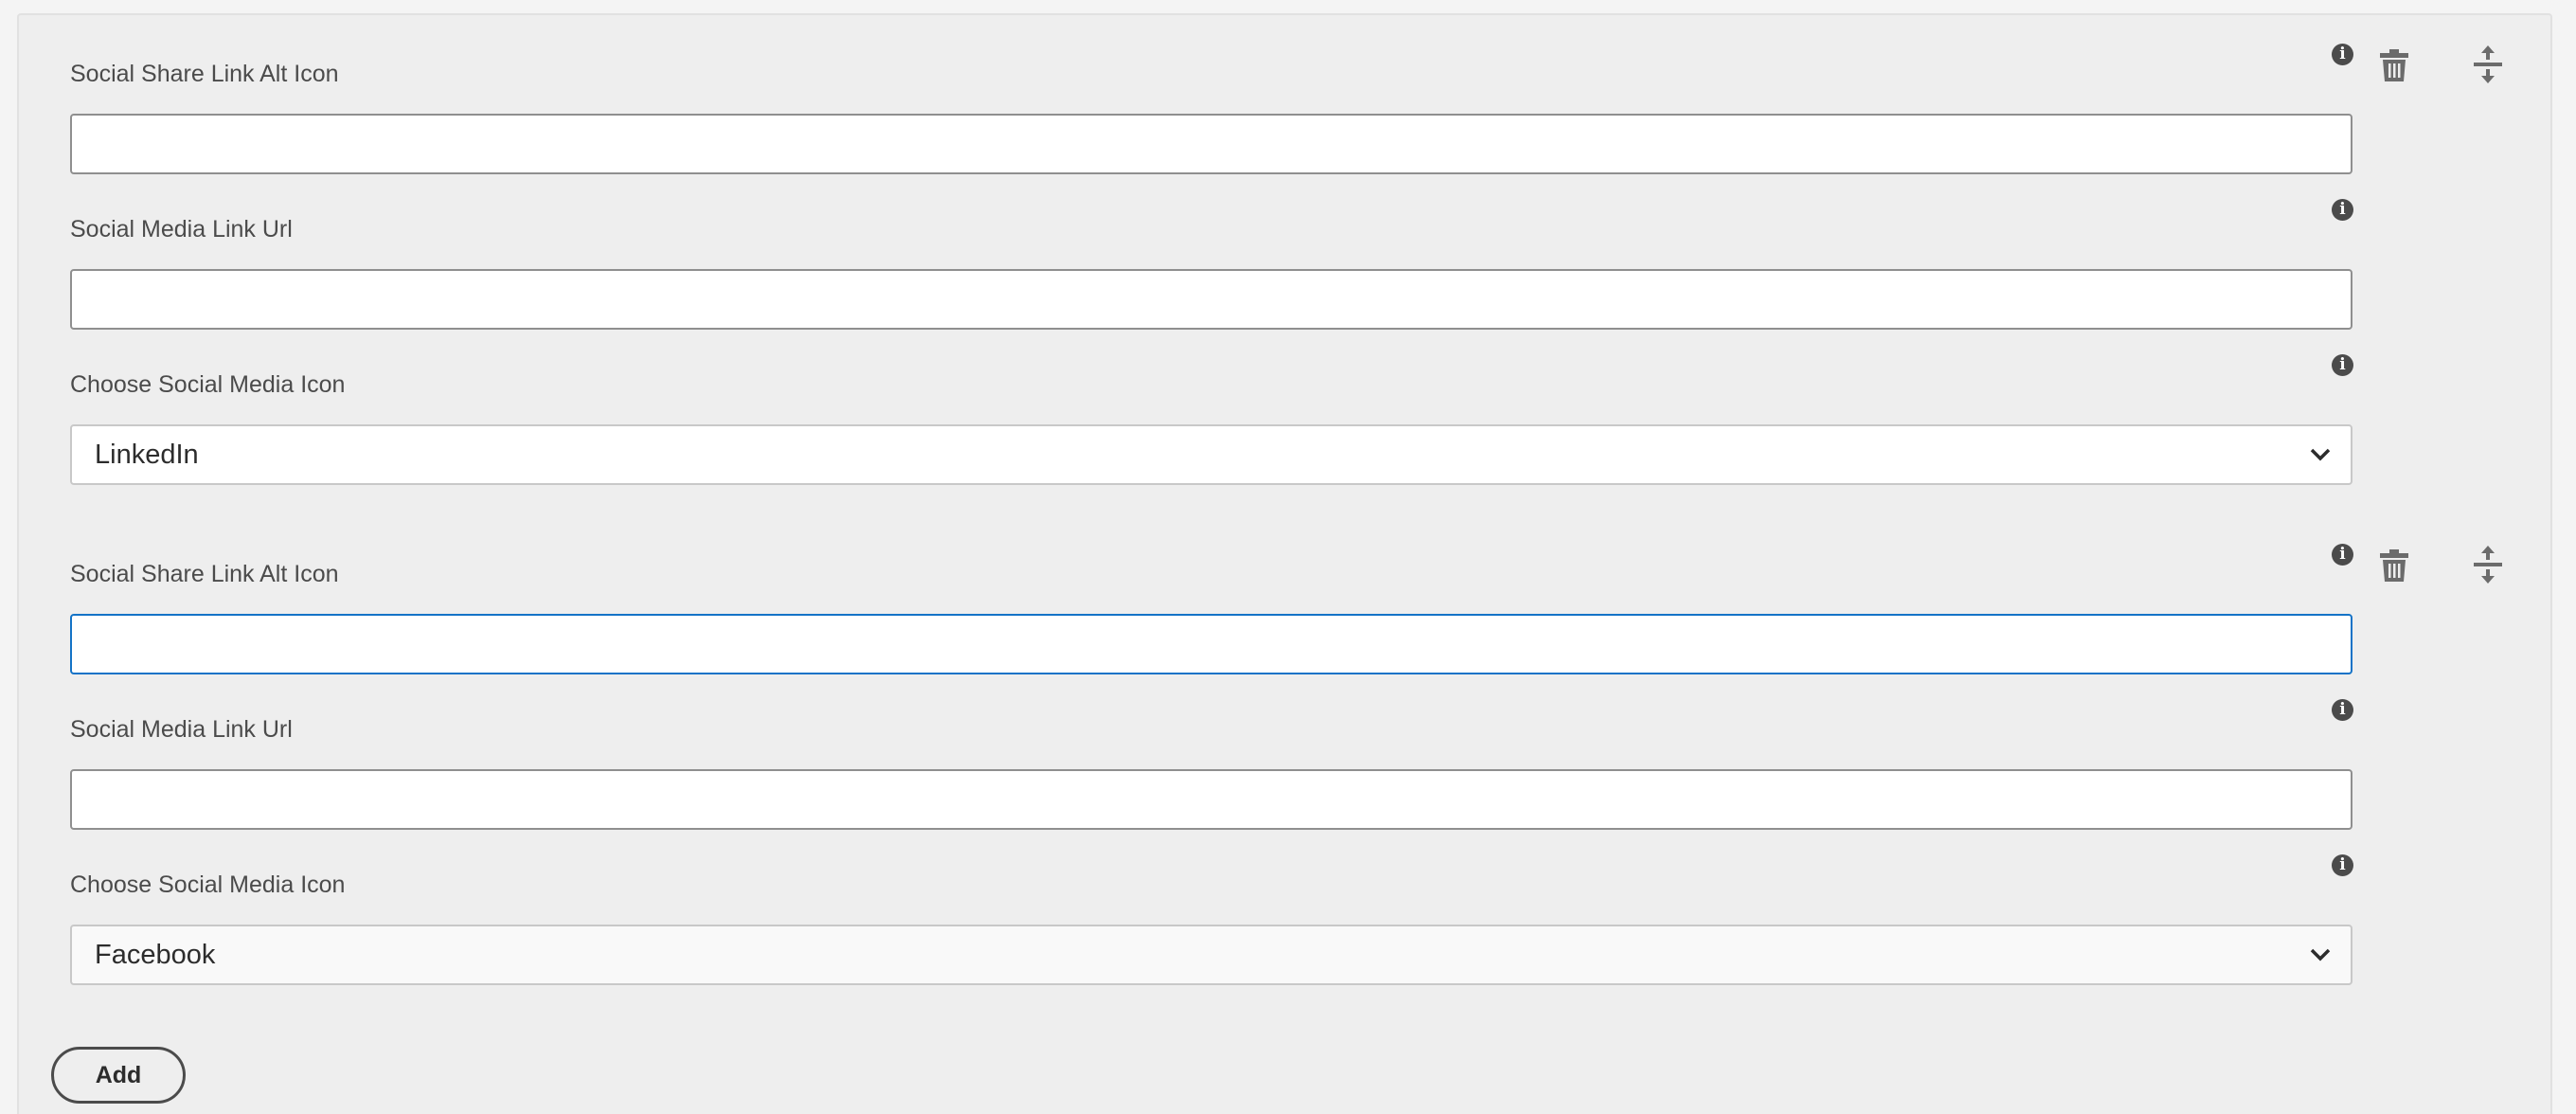 This screenshot has height=1114, width=2576. Describe the element at coordinates (1284, 905) in the screenshot. I see `icon-select-row: Choose Social Media Icon i Facebook` at that location.